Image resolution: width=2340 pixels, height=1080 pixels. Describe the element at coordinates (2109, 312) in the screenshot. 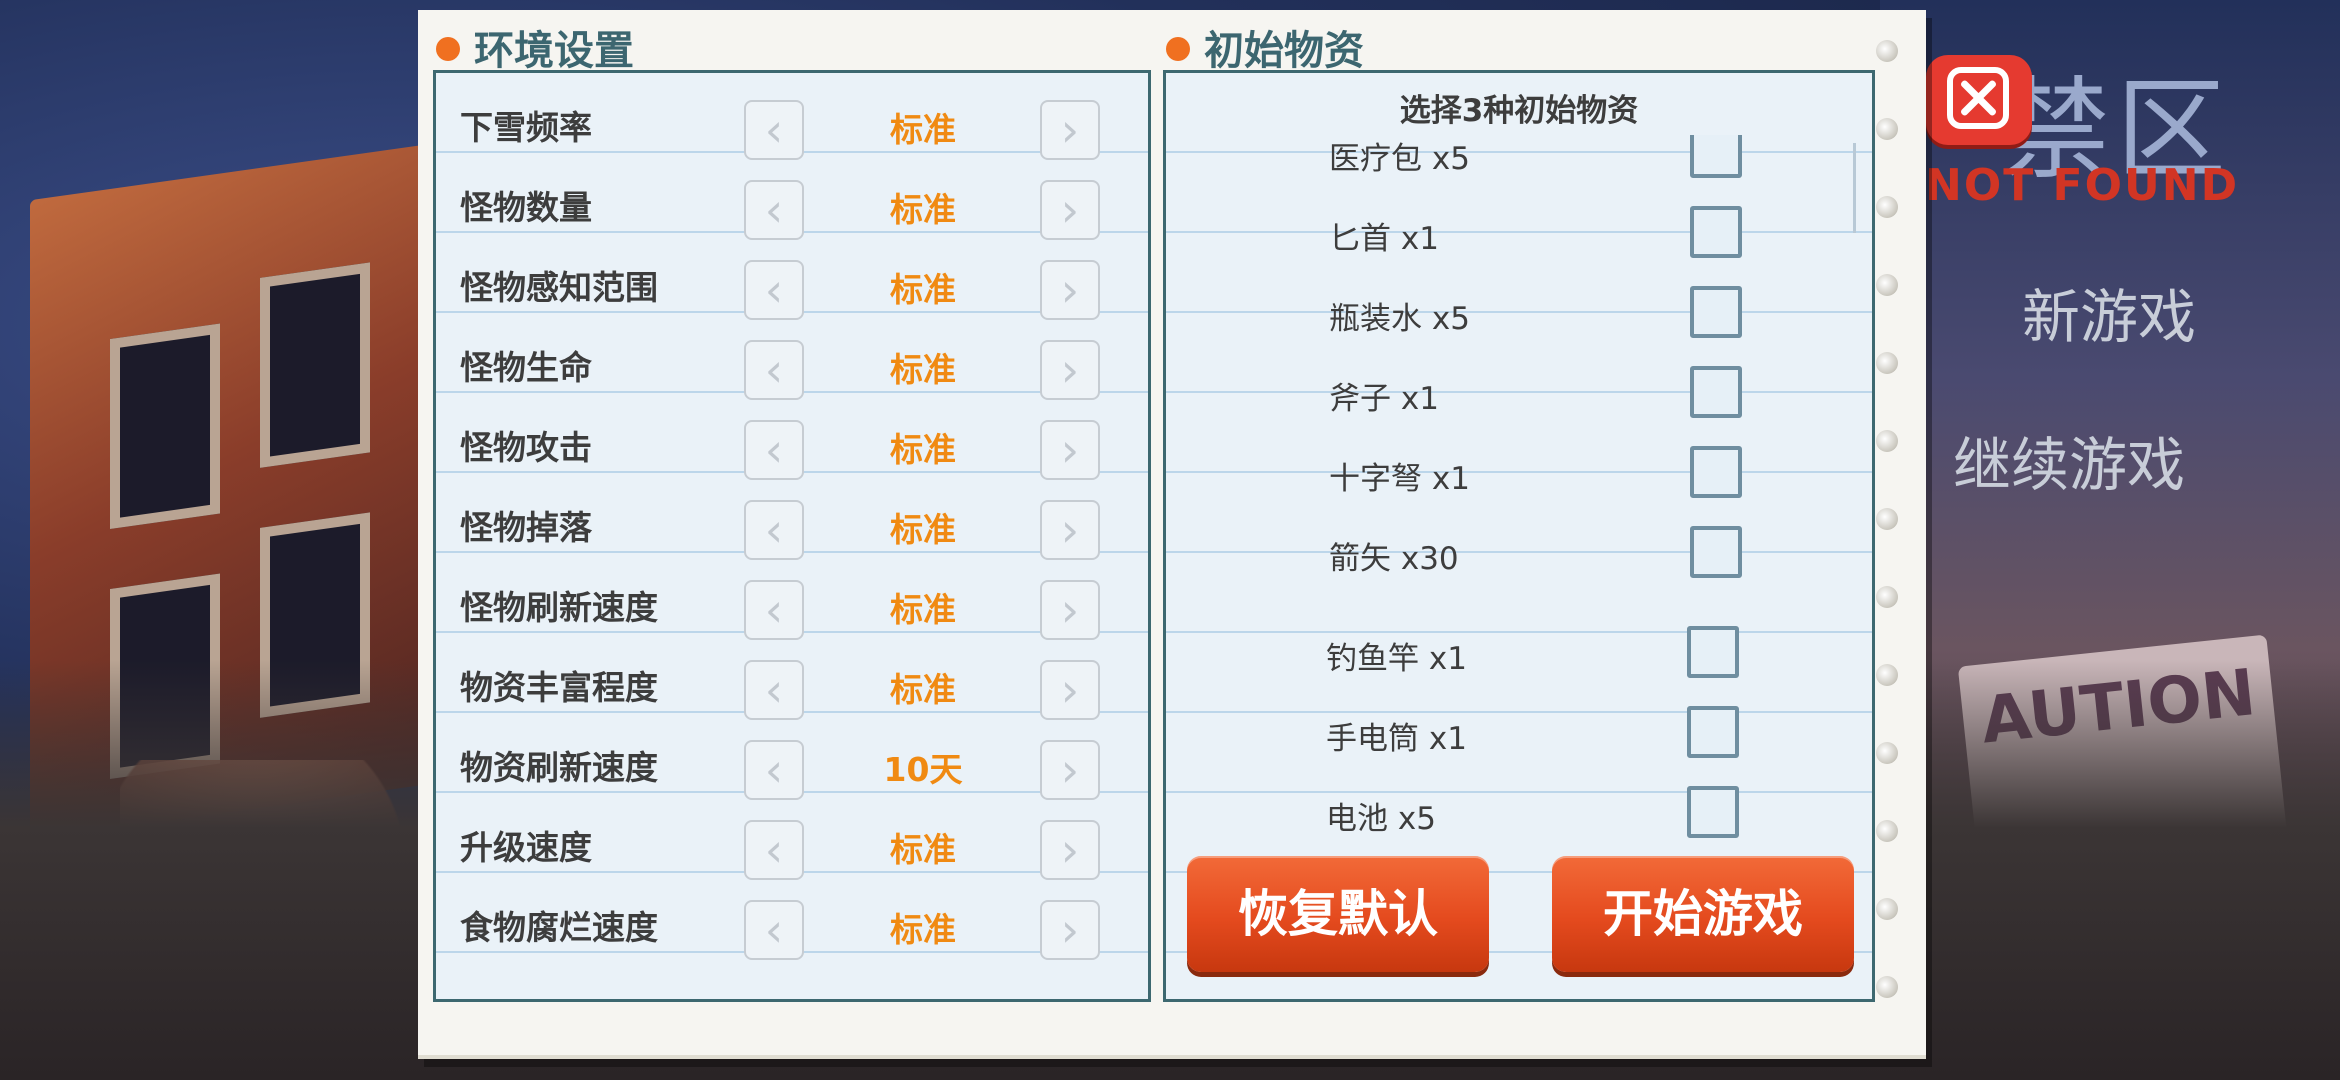

I see `menu-new-game: 新游戏` at that location.